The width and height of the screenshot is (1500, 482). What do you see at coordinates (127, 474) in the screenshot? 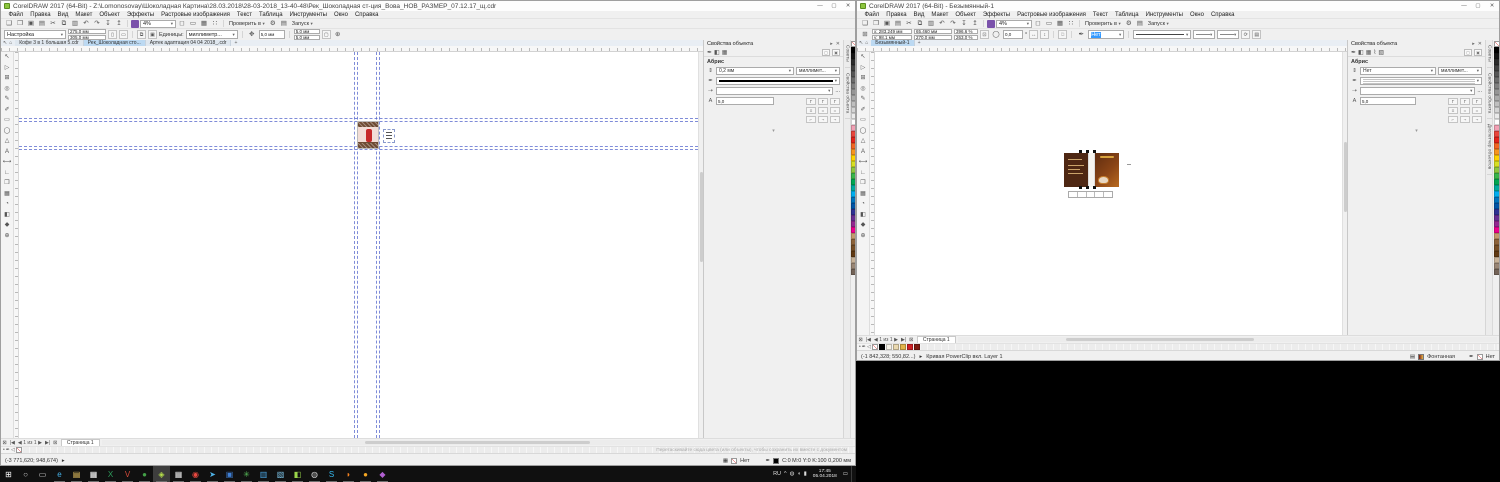
I see `app-icon-red: V` at bounding box center [127, 474].